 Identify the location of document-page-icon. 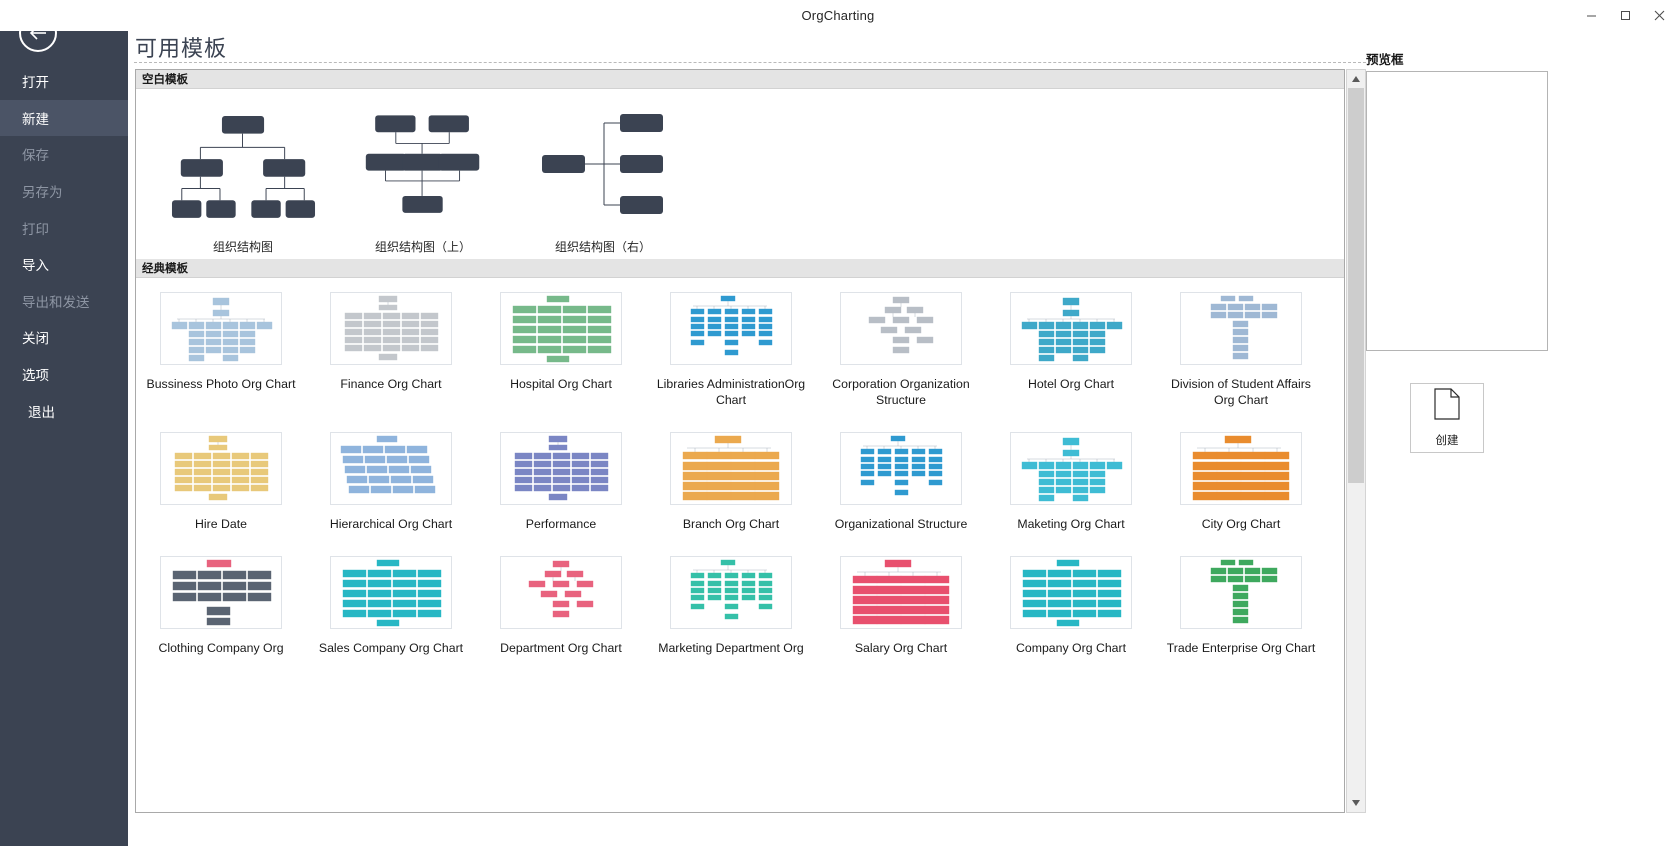
(1447, 406).